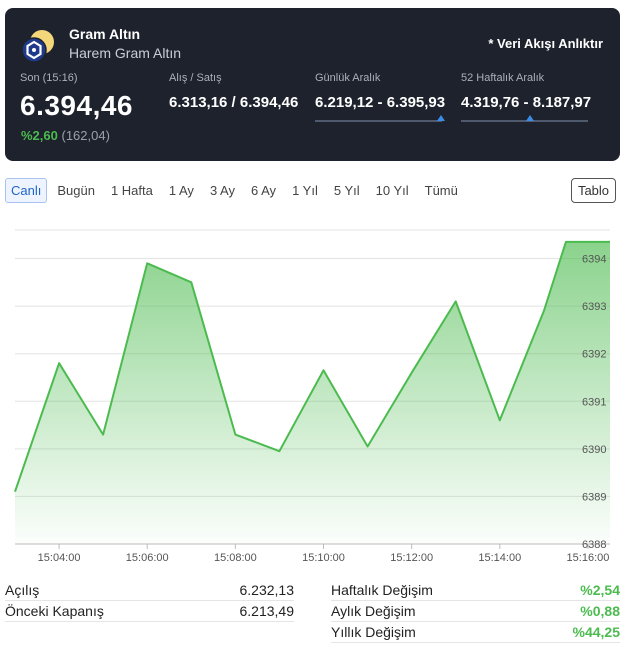 Image resolution: width=626 pixels, height=654 pixels. Describe the element at coordinates (440, 118) in the screenshot. I see `daily-range-marker` at that location.